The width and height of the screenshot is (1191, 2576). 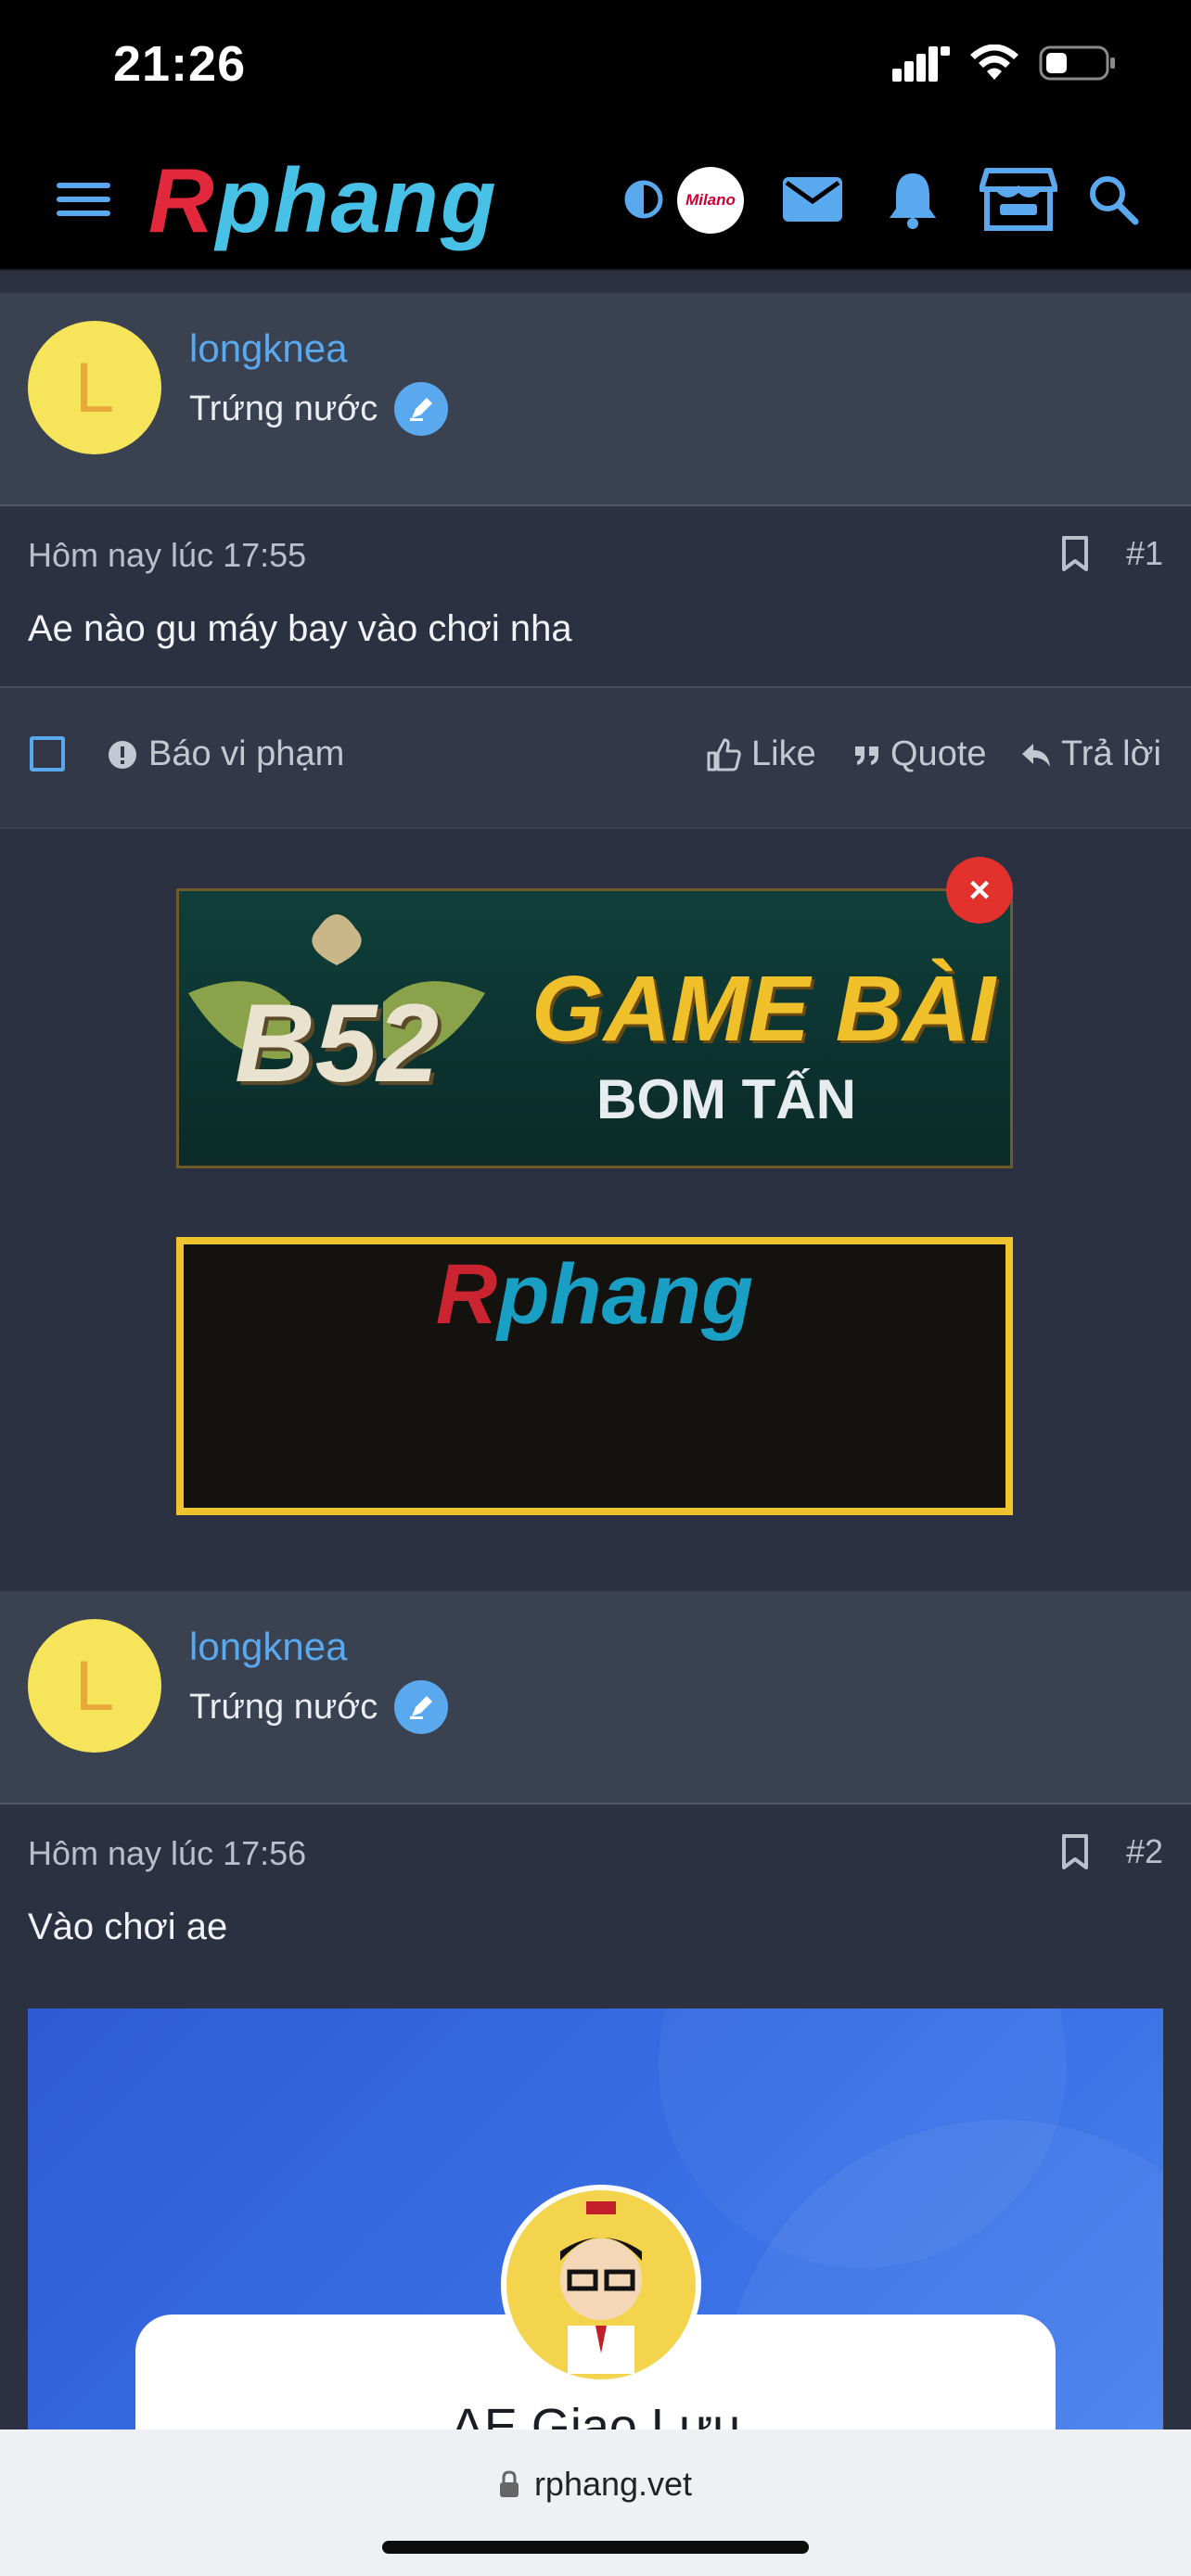 What do you see at coordinates (980, 890) in the screenshot?
I see `close-ad-button: ×` at bounding box center [980, 890].